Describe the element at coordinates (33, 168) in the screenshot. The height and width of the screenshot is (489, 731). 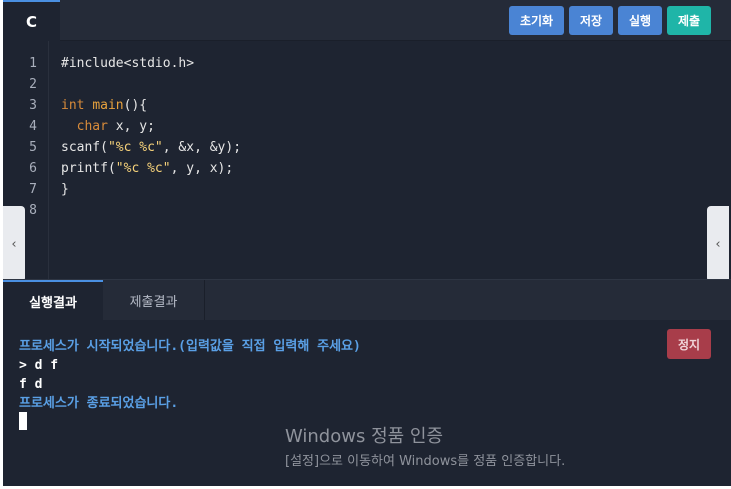
I see `line-number: 6` at that location.